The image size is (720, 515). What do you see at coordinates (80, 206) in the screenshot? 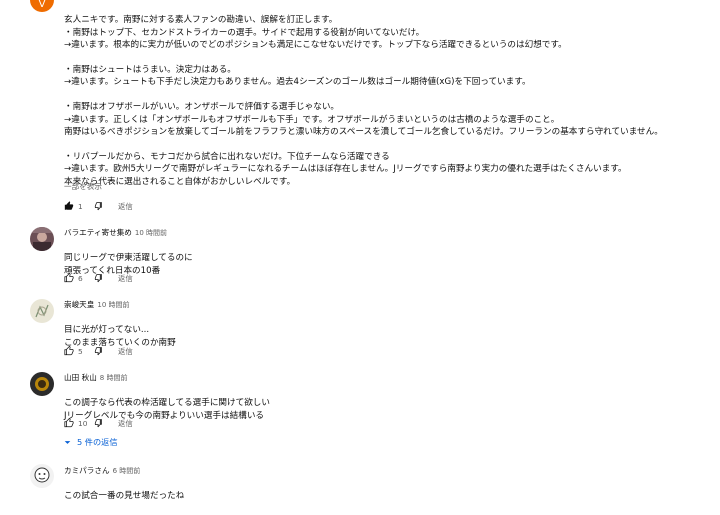
I see `like-count: 1` at bounding box center [80, 206].